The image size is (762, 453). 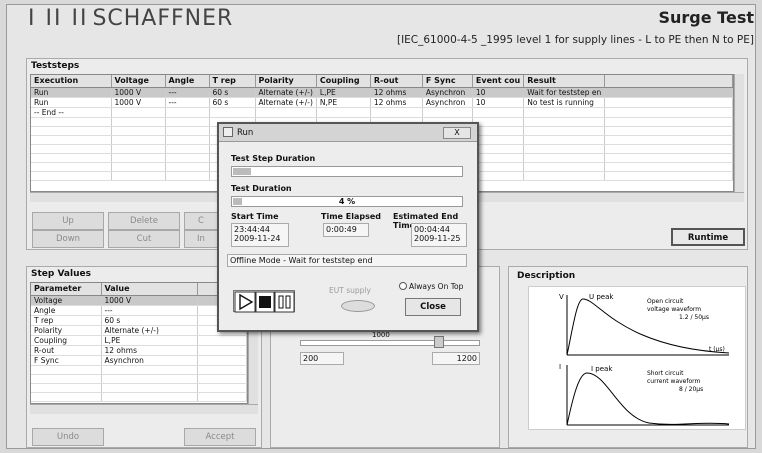 What do you see at coordinates (68, 221) in the screenshot?
I see `up-button: Up` at bounding box center [68, 221].